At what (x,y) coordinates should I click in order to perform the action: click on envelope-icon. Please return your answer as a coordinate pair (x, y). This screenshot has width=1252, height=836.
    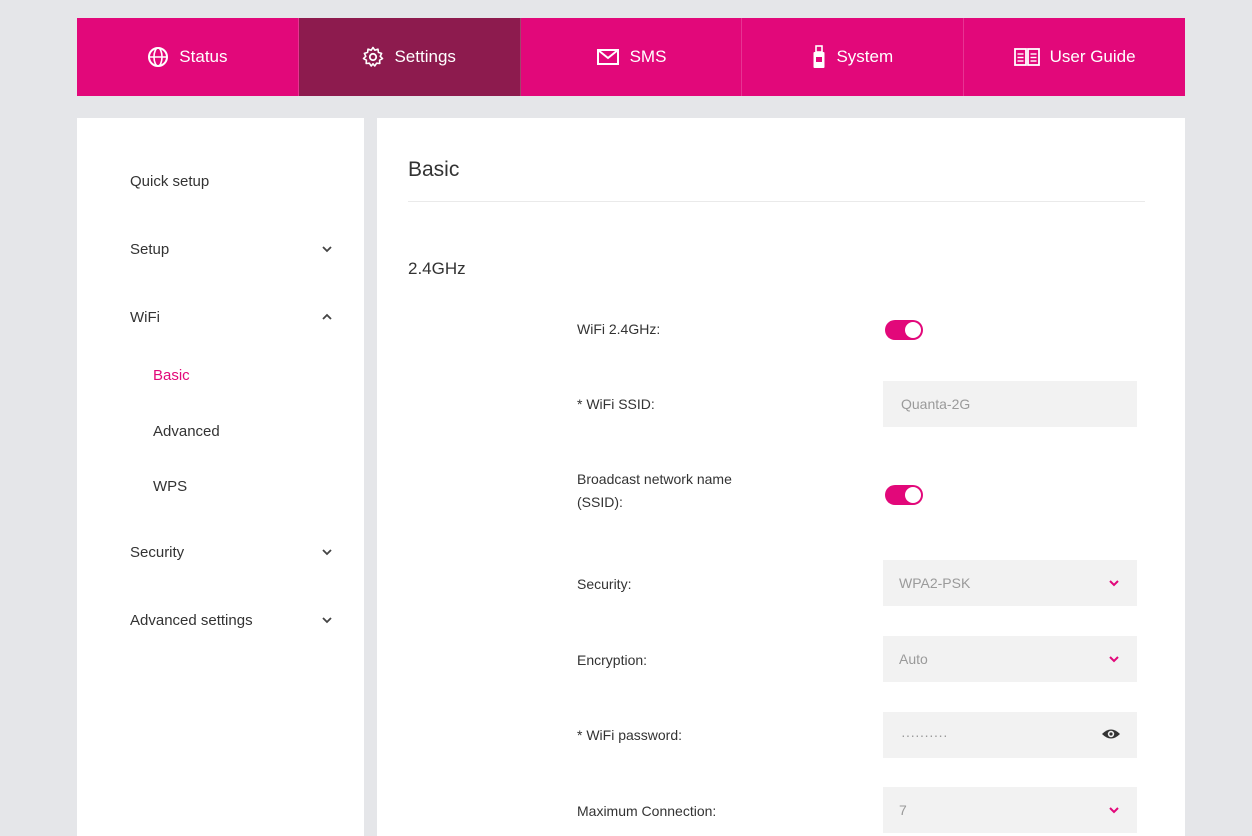
    Looking at the image, I should click on (608, 57).